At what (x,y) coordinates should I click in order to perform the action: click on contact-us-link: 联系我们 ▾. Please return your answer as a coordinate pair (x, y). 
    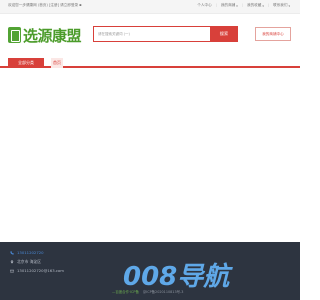
    Looking at the image, I should click on (281, 5).